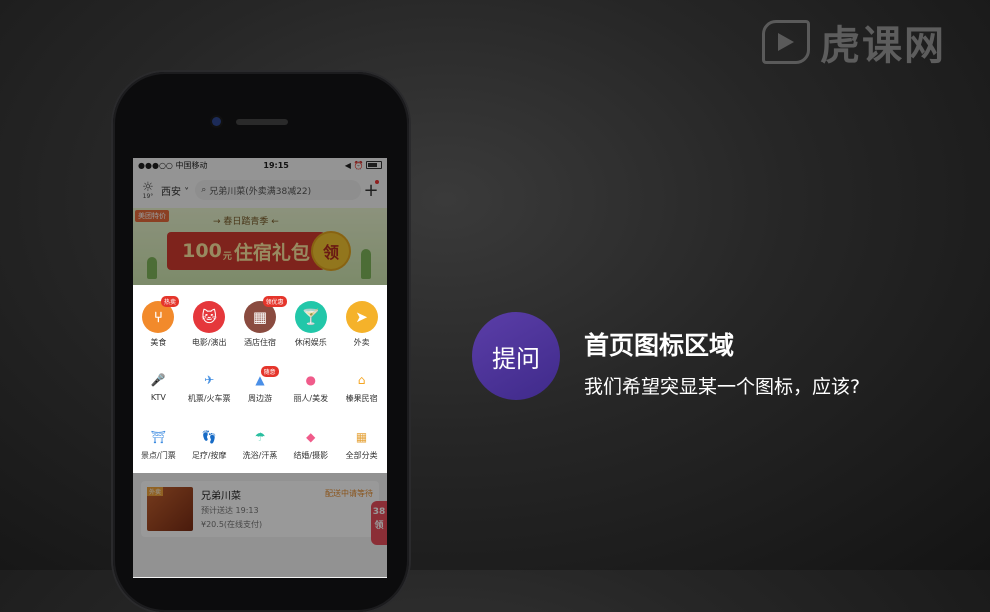  Describe the element at coordinates (170, 301) in the screenshot. I see `category-badge: 热卖` at that location.